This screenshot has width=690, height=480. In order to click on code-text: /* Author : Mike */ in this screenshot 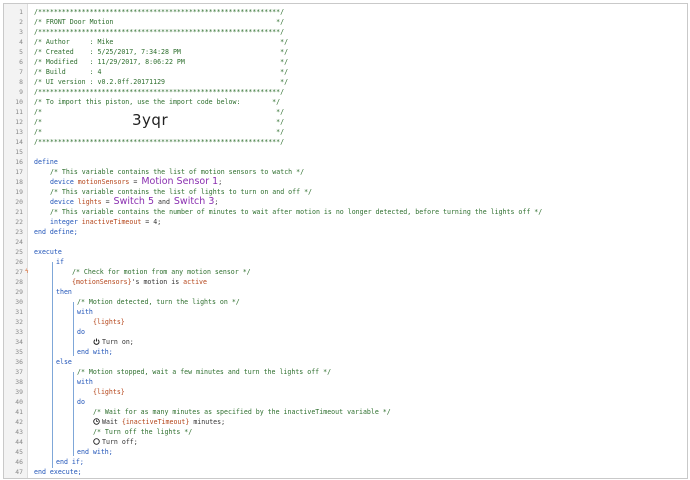, I will do `click(161, 42)`.